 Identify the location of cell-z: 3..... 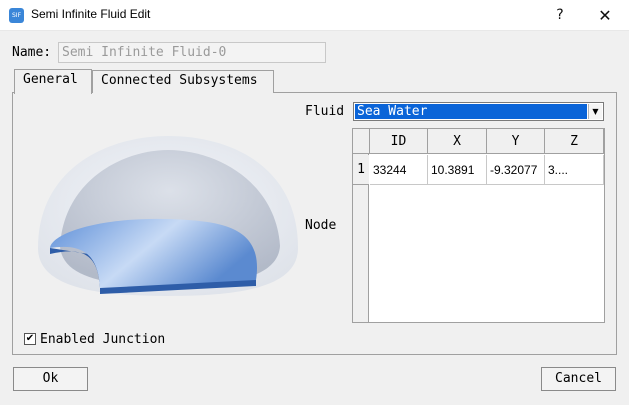
(574, 170).